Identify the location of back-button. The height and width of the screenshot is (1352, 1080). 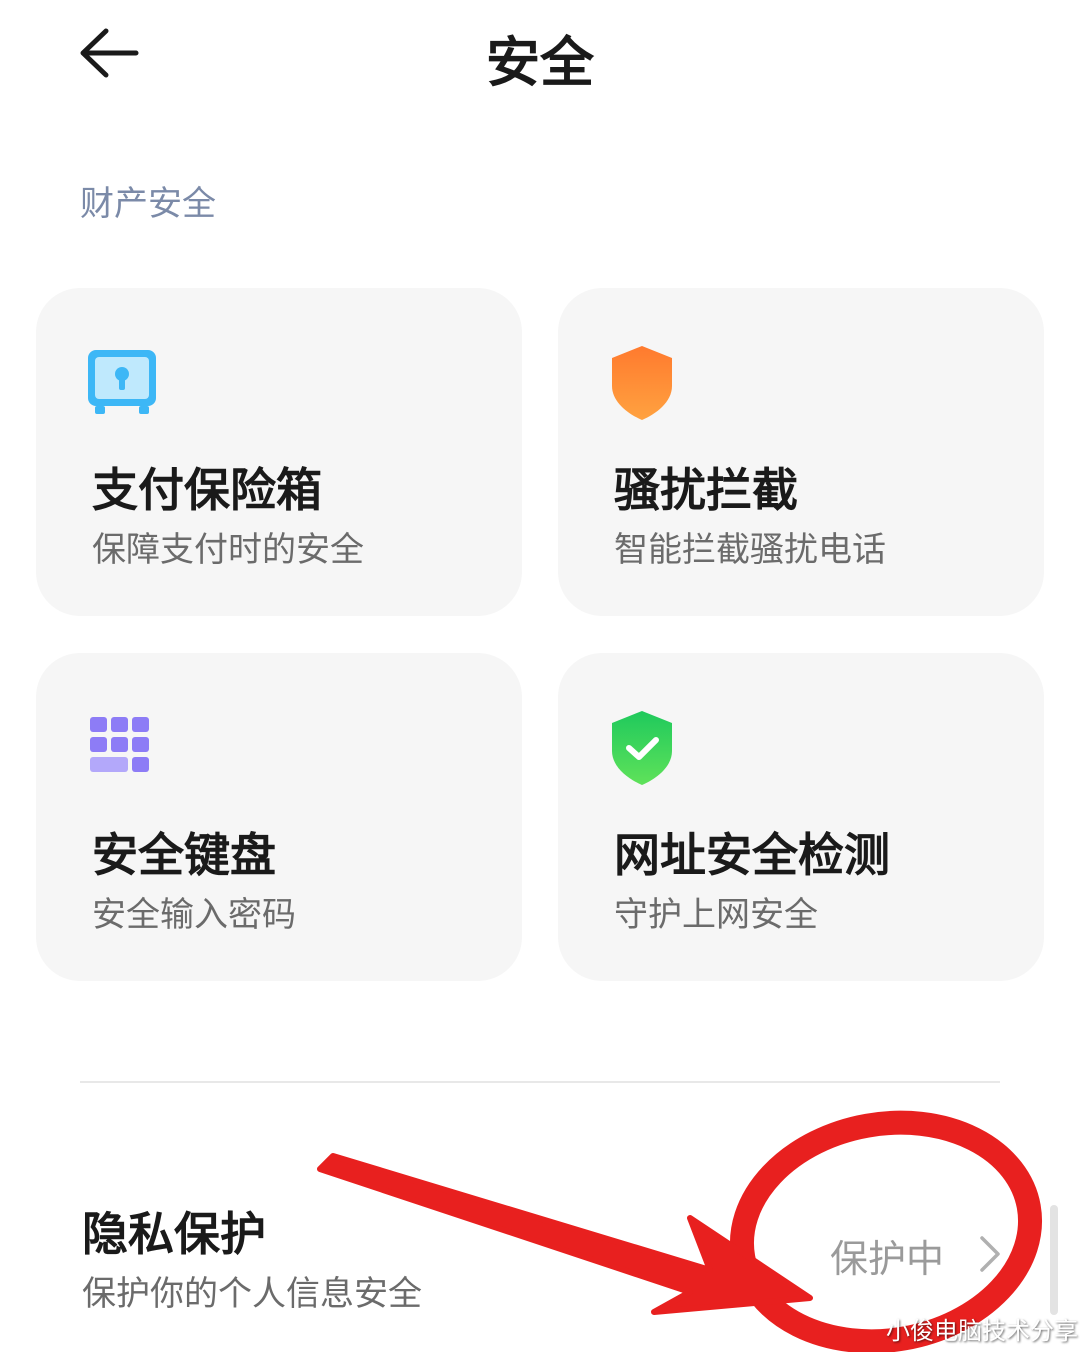
(110, 53).